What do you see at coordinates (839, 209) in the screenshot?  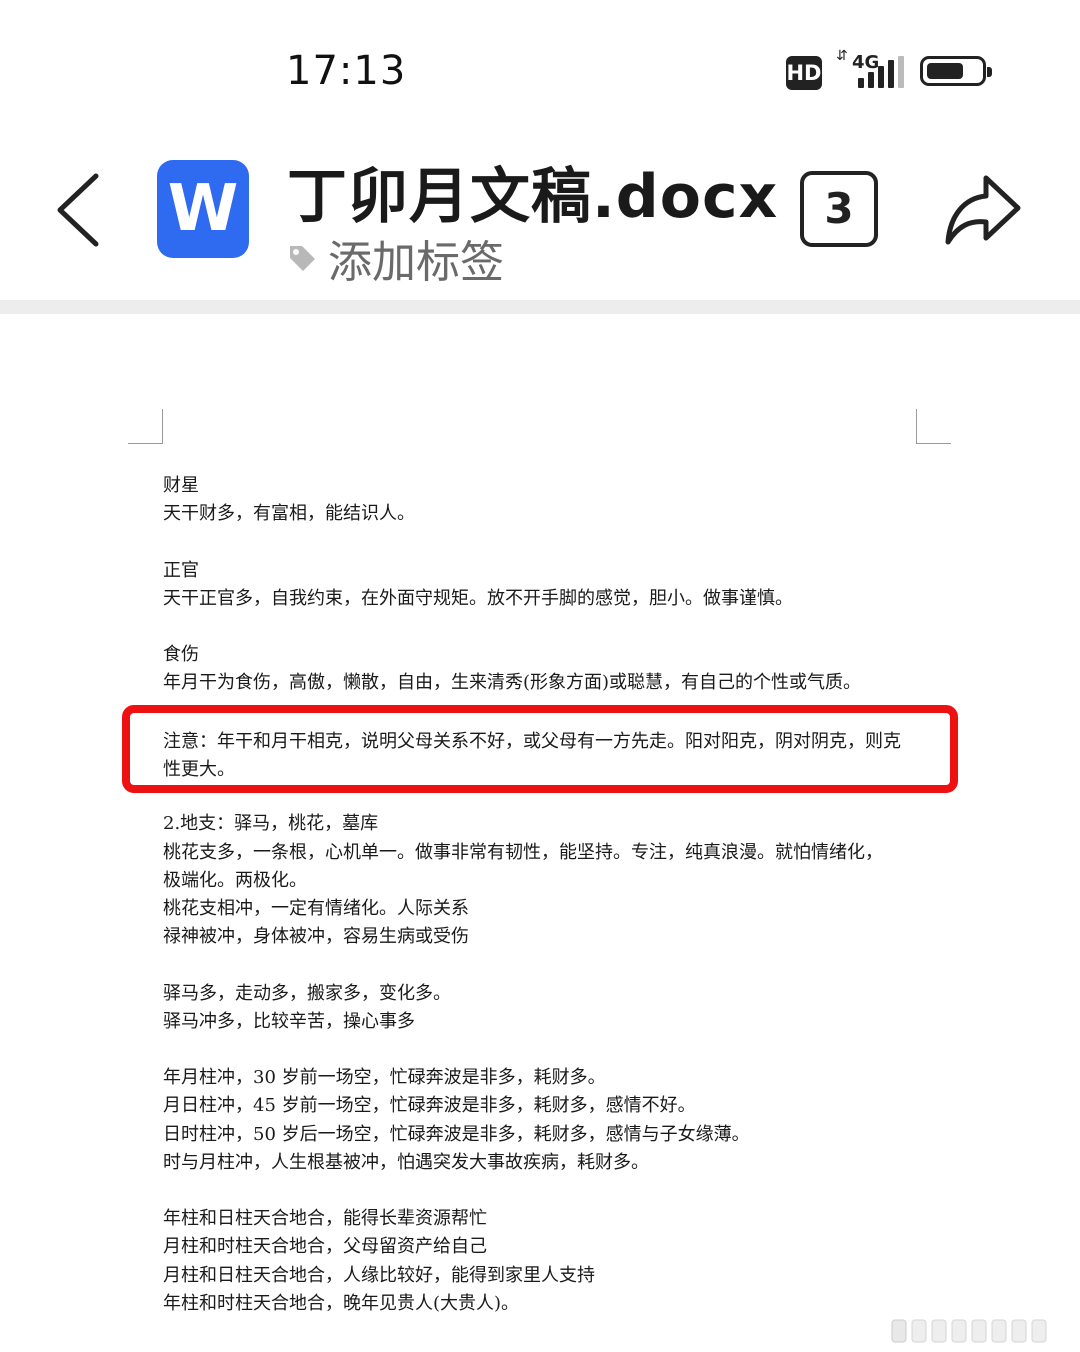 I see `tab-count-button: 3` at bounding box center [839, 209].